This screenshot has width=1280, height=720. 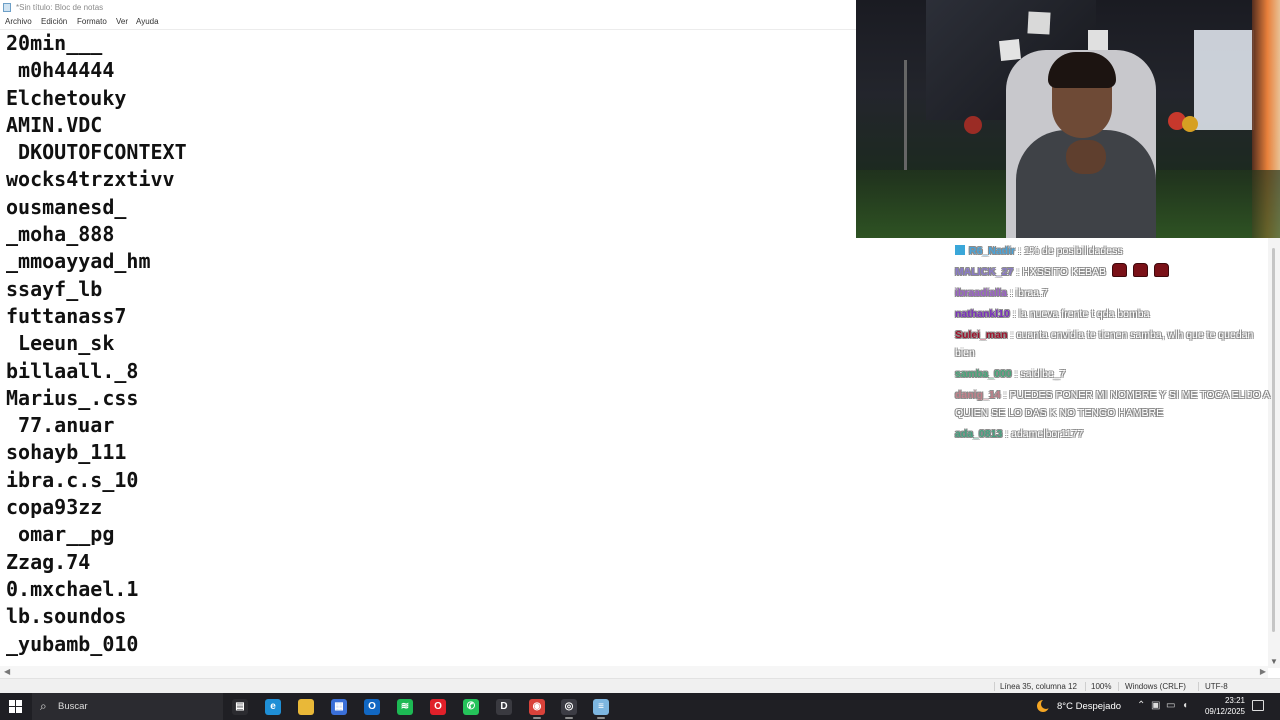 What do you see at coordinates (54, 22) in the screenshot?
I see `menu-edicion: Edición` at bounding box center [54, 22].